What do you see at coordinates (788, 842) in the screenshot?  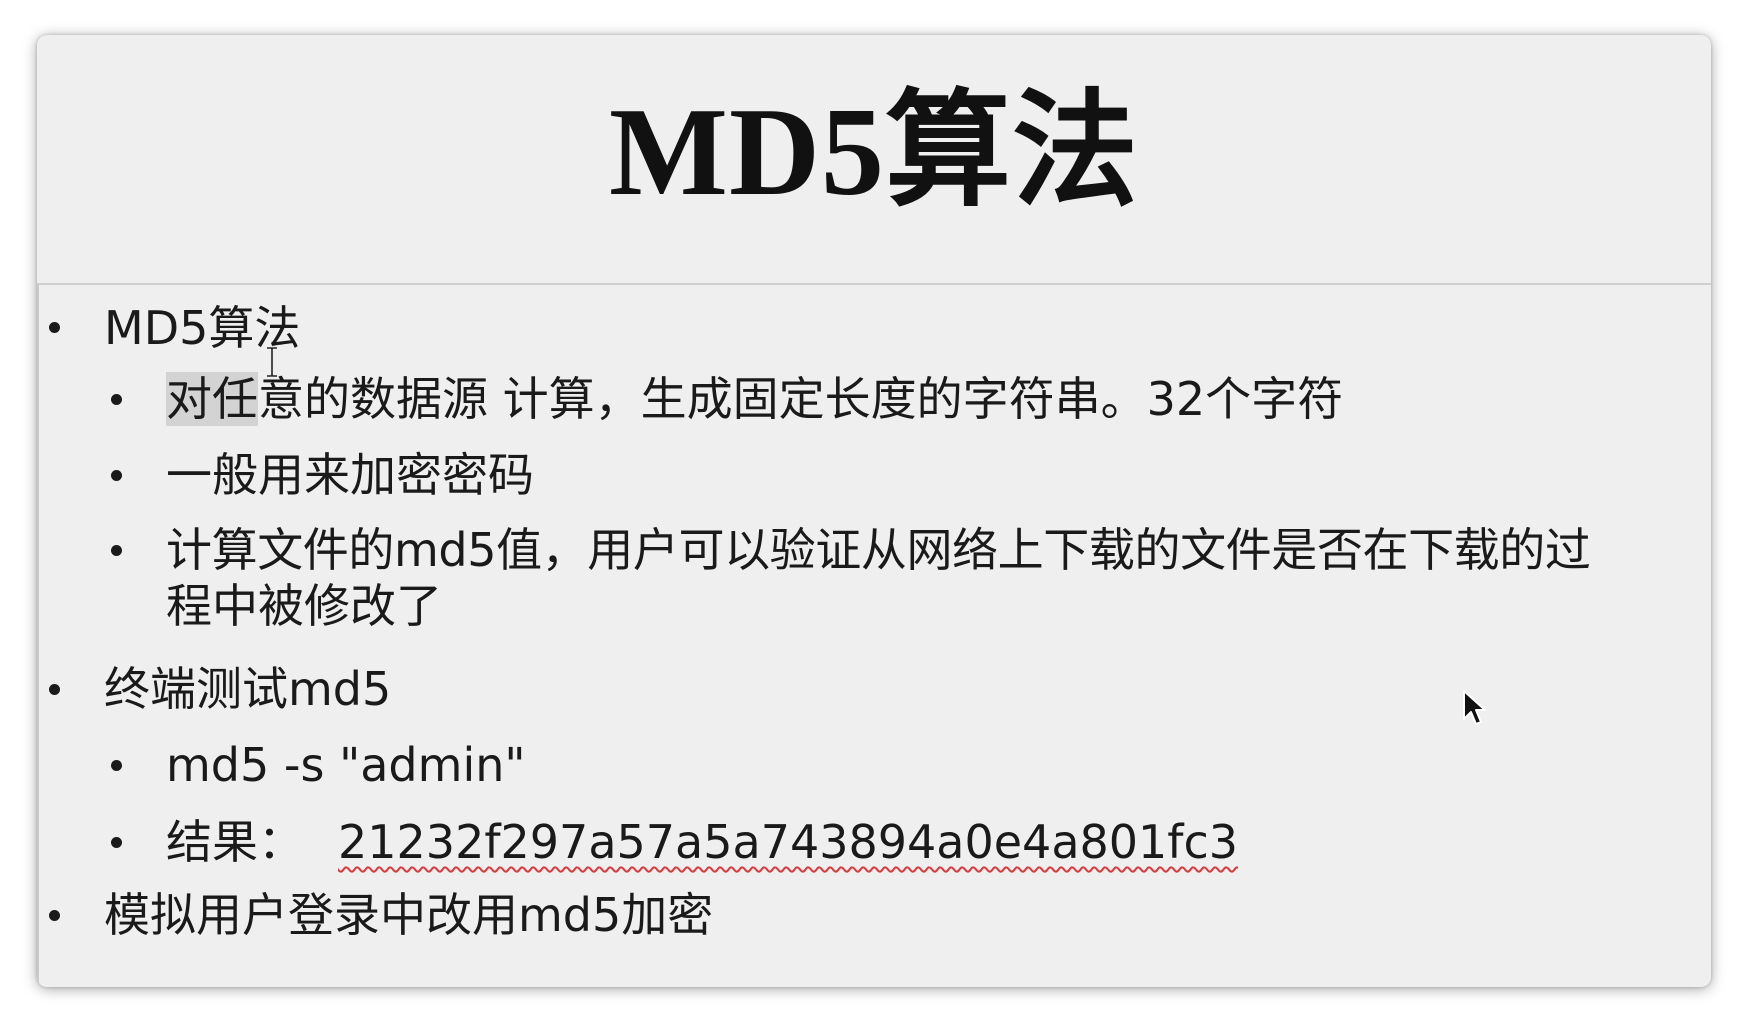 I see `md5-hash-value: 21232f297a57a5a743894a0e4a801fc3` at bounding box center [788, 842].